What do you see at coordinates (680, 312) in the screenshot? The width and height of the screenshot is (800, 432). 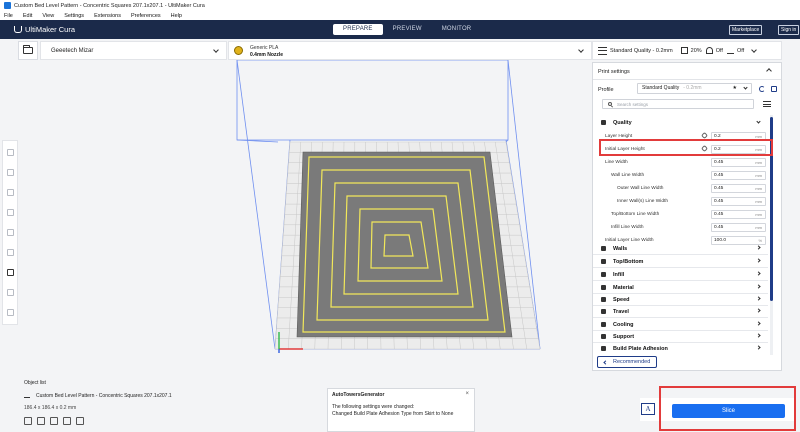 I see `section-travel: Travel` at bounding box center [680, 312].